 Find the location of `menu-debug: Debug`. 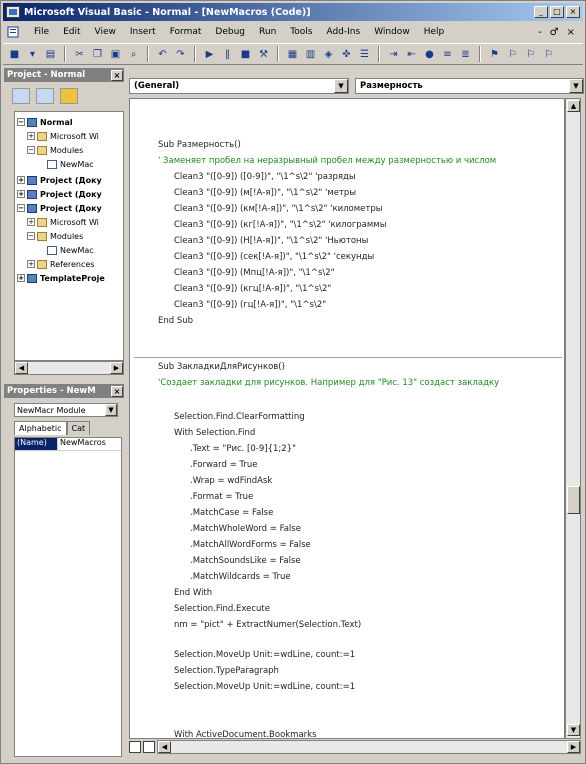

menu-debug: Debug is located at coordinates (230, 32).